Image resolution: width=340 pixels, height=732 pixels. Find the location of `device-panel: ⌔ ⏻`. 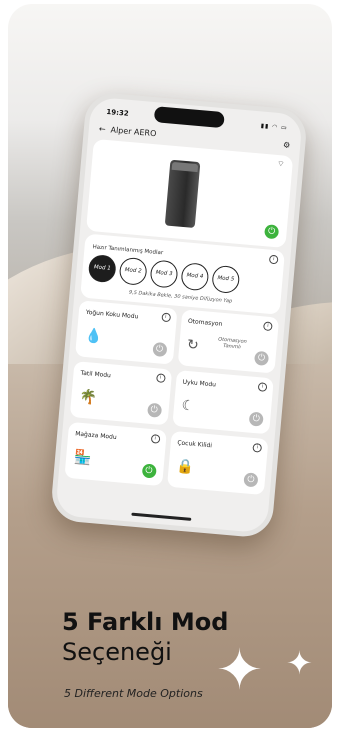

device-panel: ⌔ ⏻ is located at coordinates (190, 193).